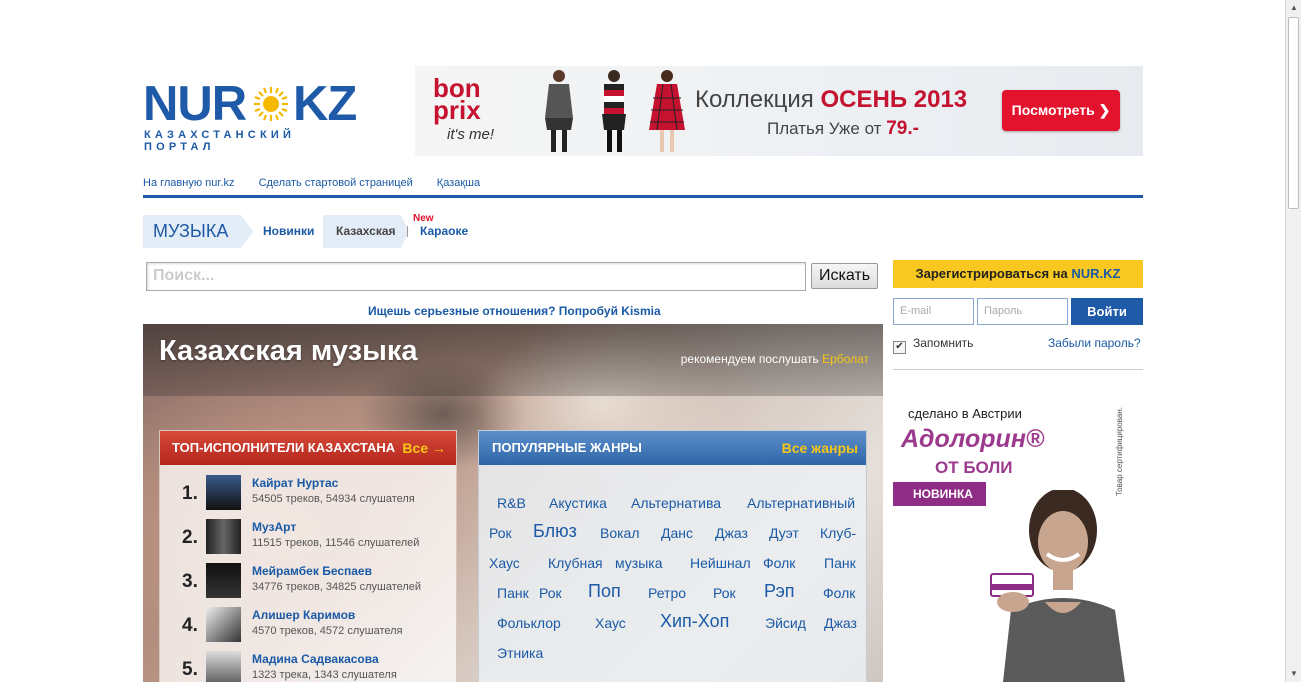 The height and width of the screenshot is (682, 1301). What do you see at coordinates (667, 593) in the screenshot?
I see `genre-link: Ретро` at bounding box center [667, 593].